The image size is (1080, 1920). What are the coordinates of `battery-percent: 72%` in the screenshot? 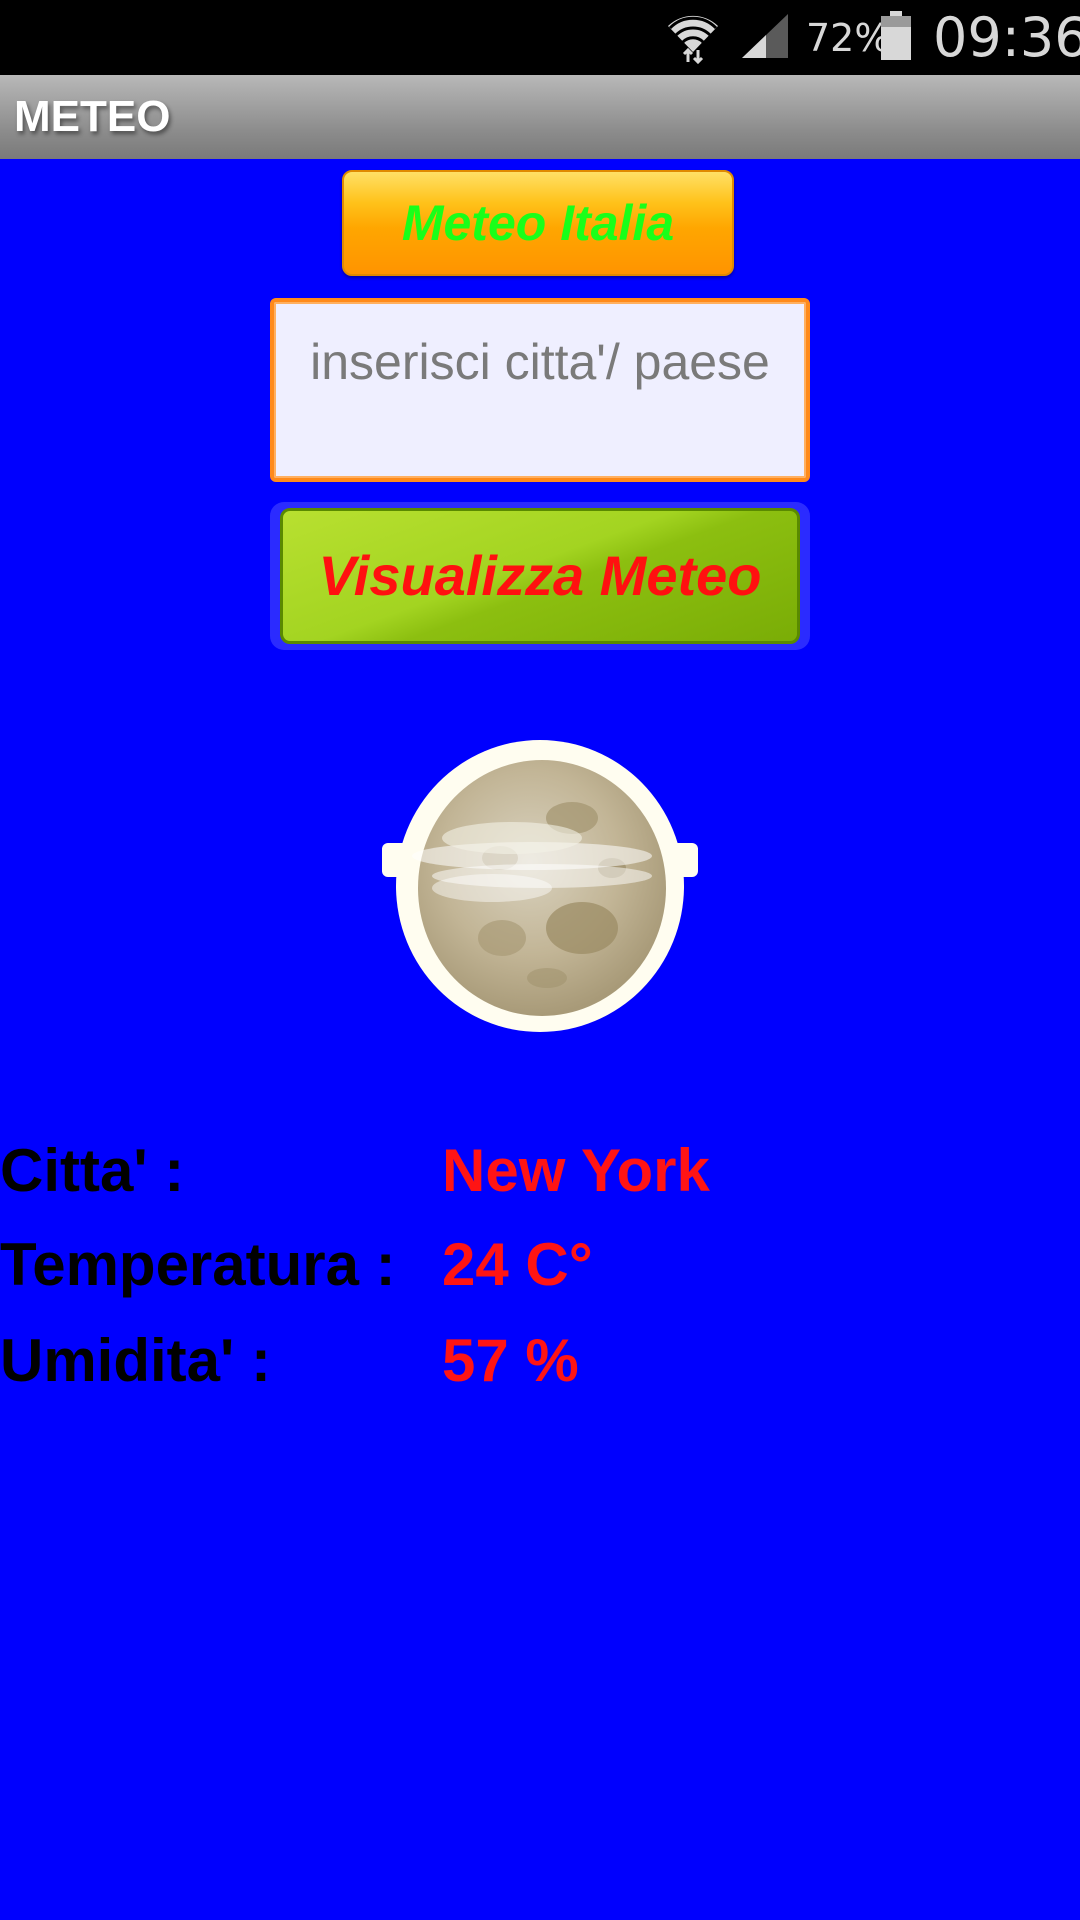 It's located at (848, 38).